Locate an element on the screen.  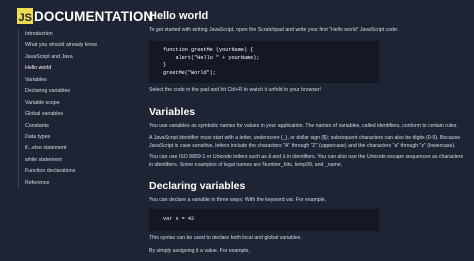
declaring-variables-heading: Declaring variables is located at coordinates (197, 186).